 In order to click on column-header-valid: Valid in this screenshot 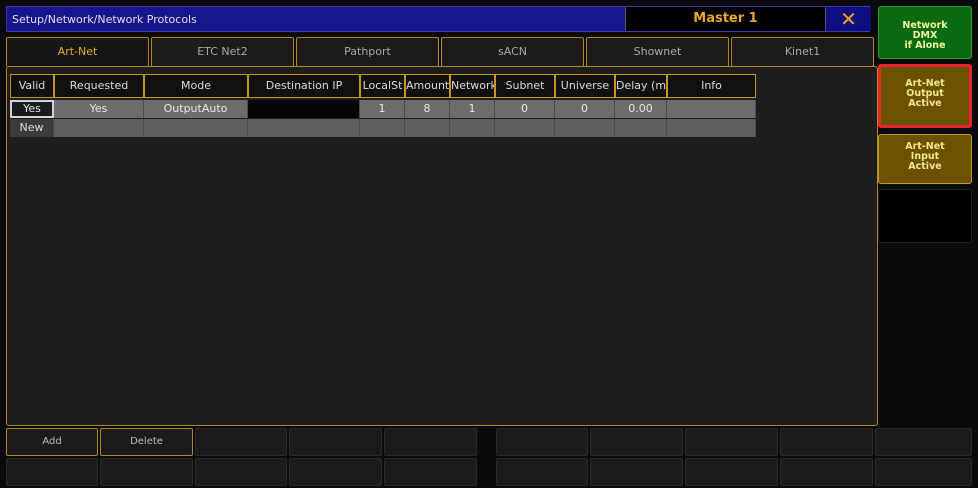, I will do `click(32, 86)`.